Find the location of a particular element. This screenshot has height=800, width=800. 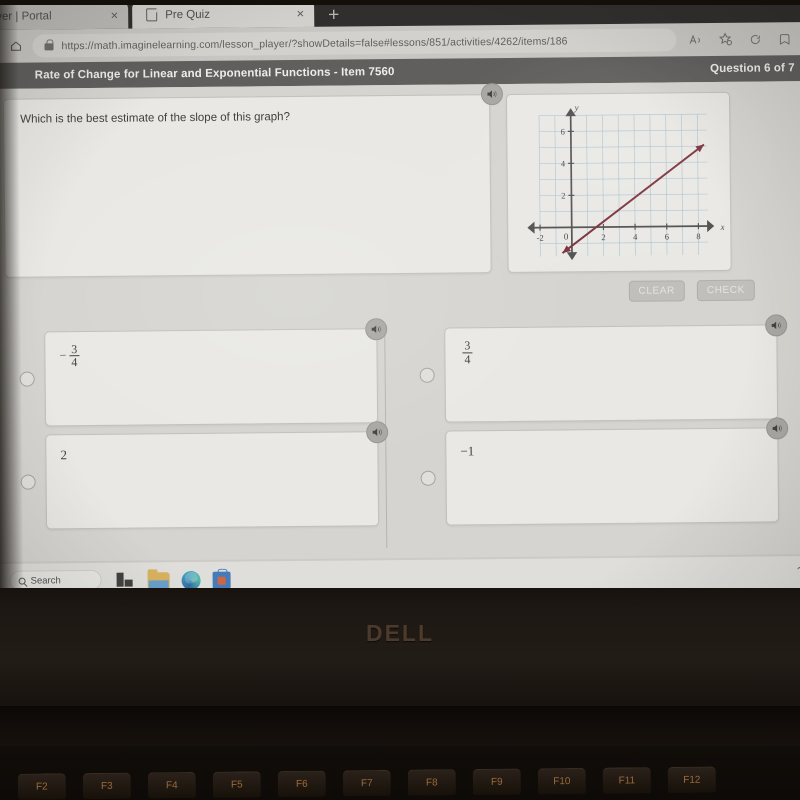

minus-sign: − is located at coordinates (63, 355).